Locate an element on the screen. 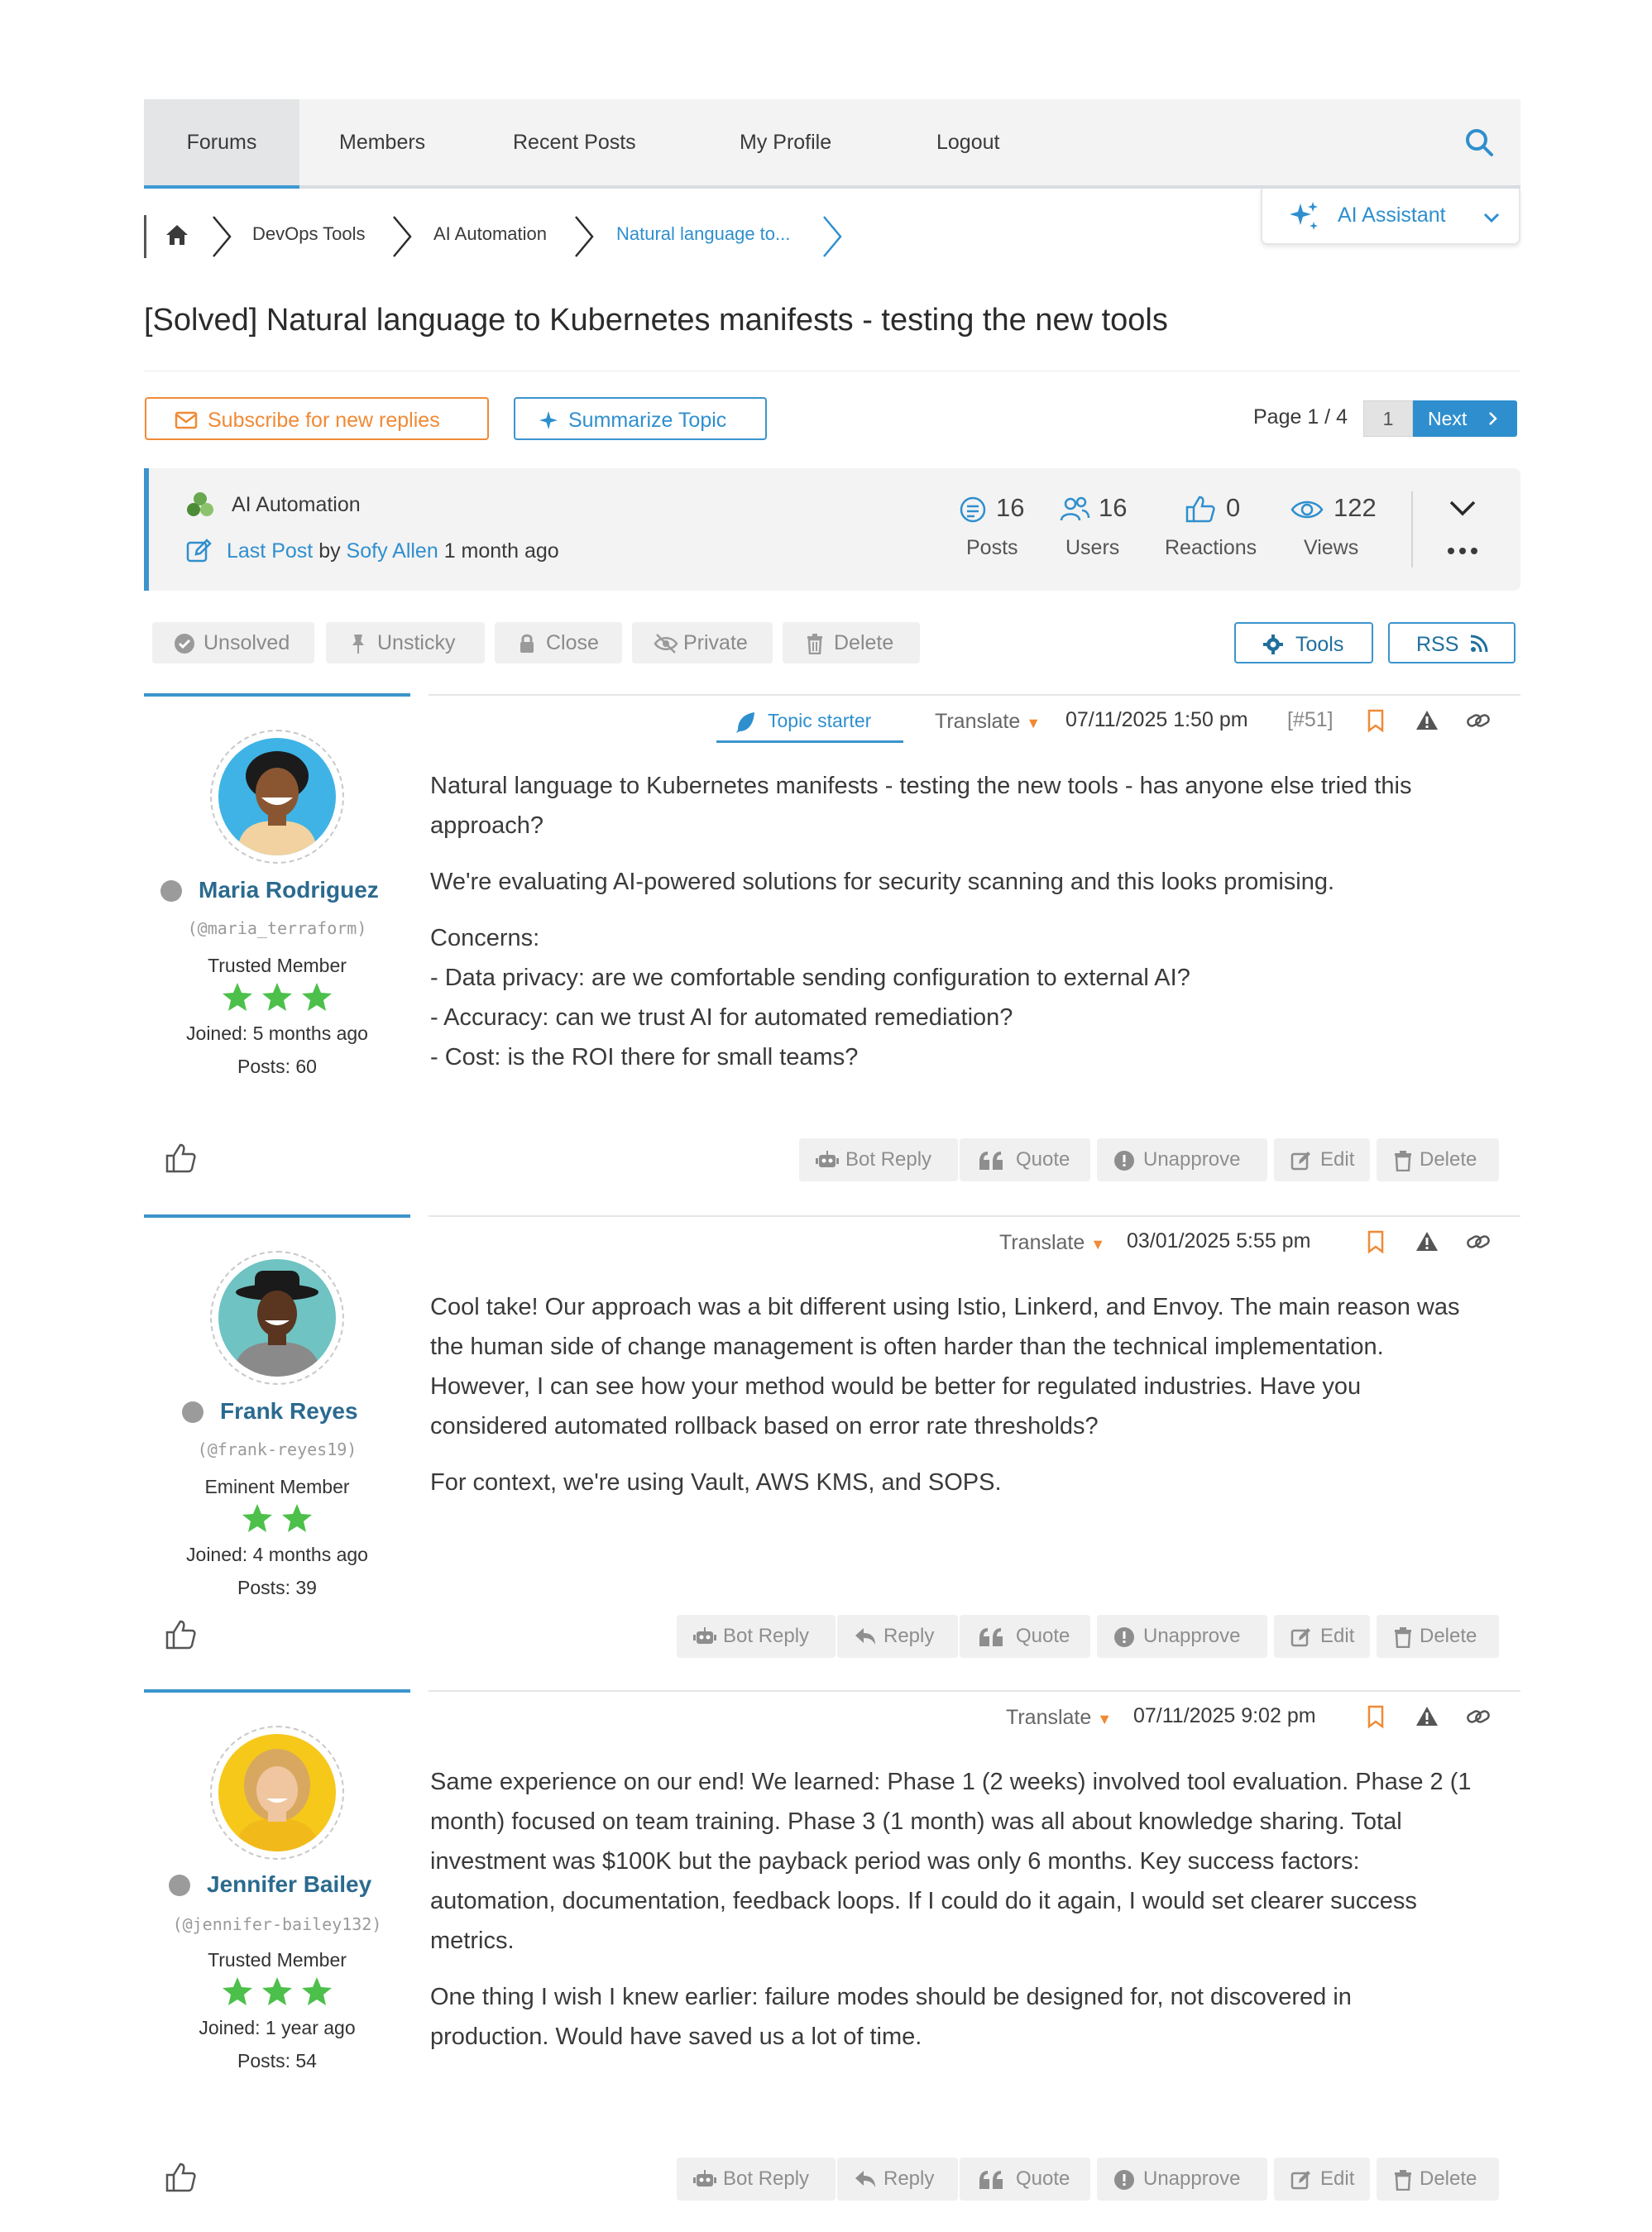 The image size is (1652, 2232). breadcrumb-devops-tools: DevOps Tools is located at coordinates (309, 234).